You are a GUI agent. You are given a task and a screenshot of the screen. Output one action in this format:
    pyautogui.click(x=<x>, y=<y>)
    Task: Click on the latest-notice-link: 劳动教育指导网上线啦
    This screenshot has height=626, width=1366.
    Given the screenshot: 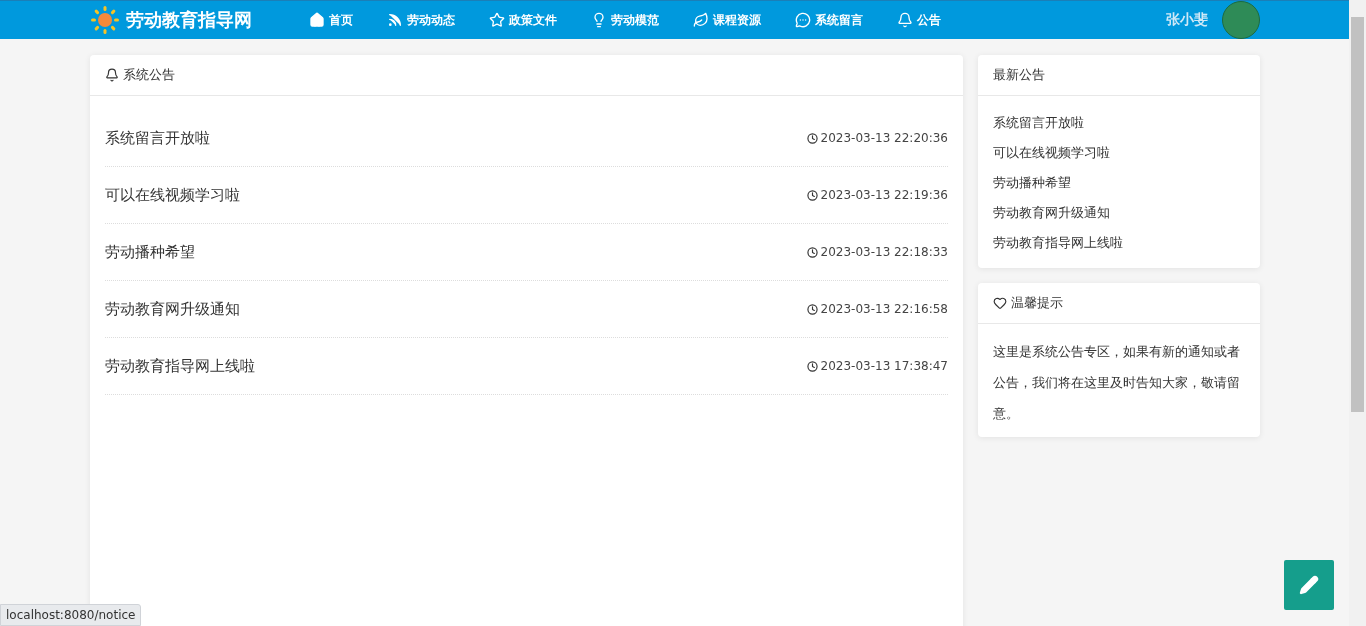 What is the action you would take?
    pyautogui.click(x=1119, y=243)
    